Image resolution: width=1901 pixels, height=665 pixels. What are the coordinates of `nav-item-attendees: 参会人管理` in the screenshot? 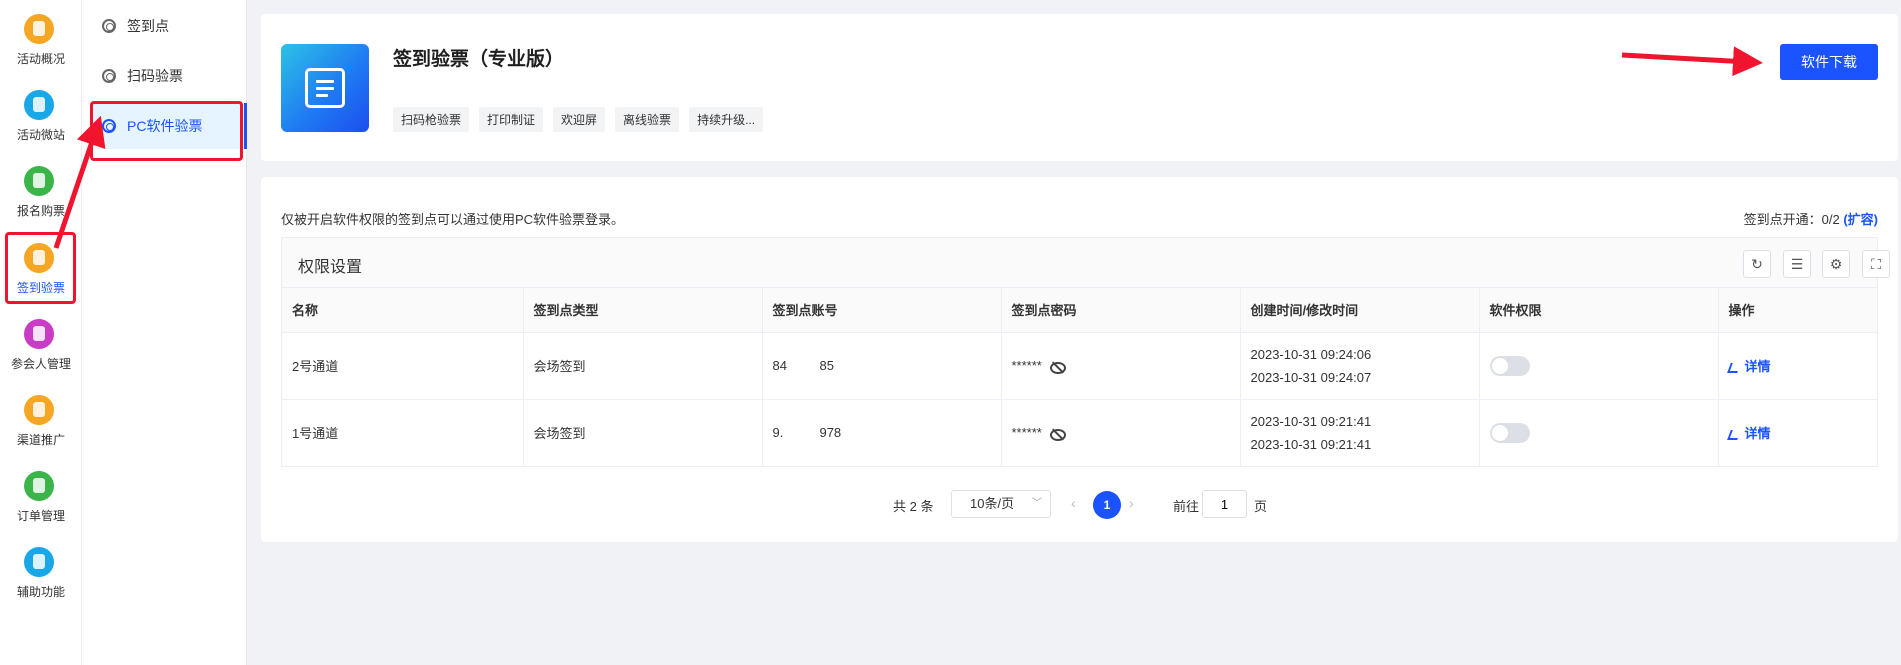 It's located at (41, 354).